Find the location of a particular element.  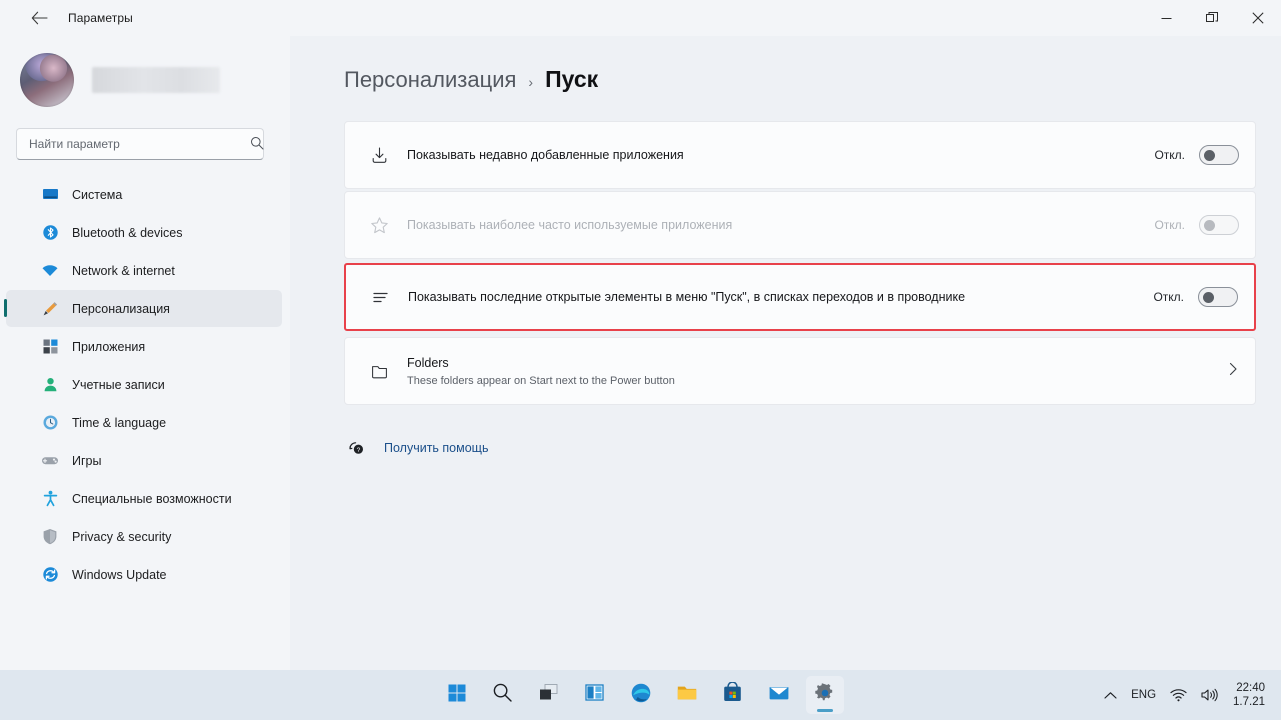

tray-clock: 22:40 1.7.21 is located at coordinates (1249, 695).